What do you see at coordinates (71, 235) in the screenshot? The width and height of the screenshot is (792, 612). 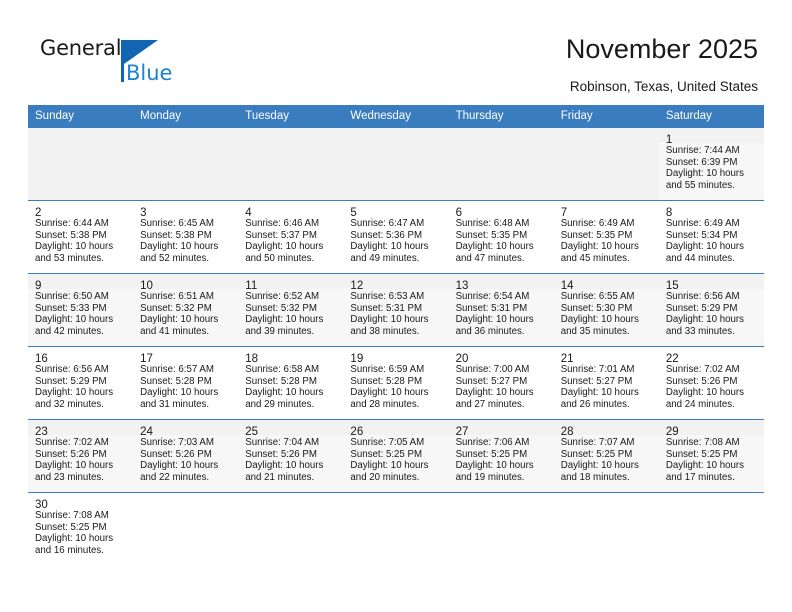 I see `day-info-sunset: Sunset: 5:38 PM` at bounding box center [71, 235].